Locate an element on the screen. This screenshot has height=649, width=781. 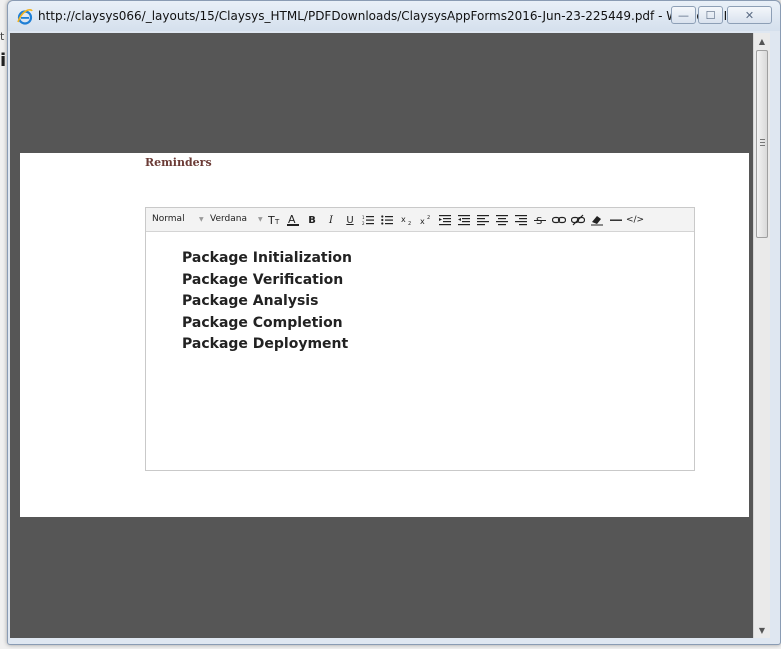
editor-line: Package Verification is located at coordinates (263, 279).